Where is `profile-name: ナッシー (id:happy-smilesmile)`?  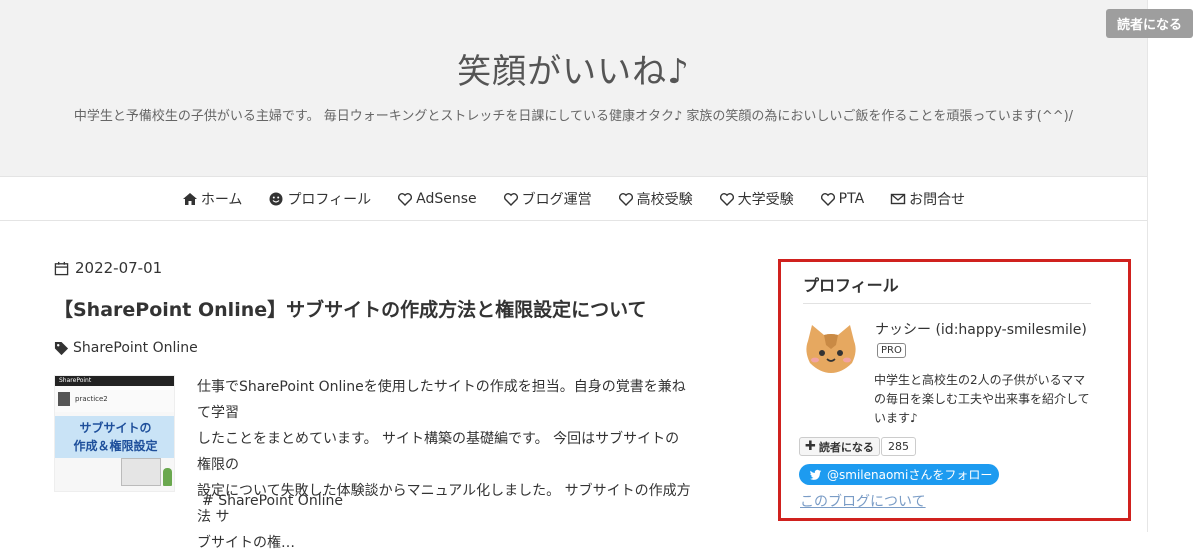
profile-name: ナッシー (id:happy-smilesmile) is located at coordinates (981, 329).